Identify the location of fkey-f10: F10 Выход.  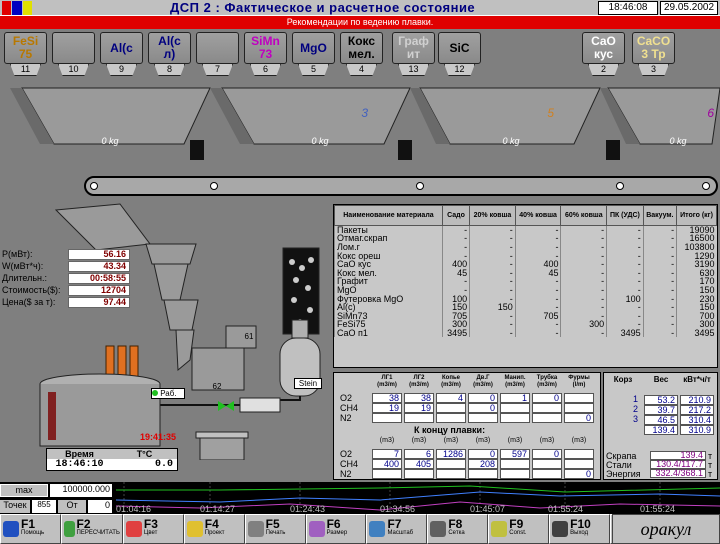
(580, 529).